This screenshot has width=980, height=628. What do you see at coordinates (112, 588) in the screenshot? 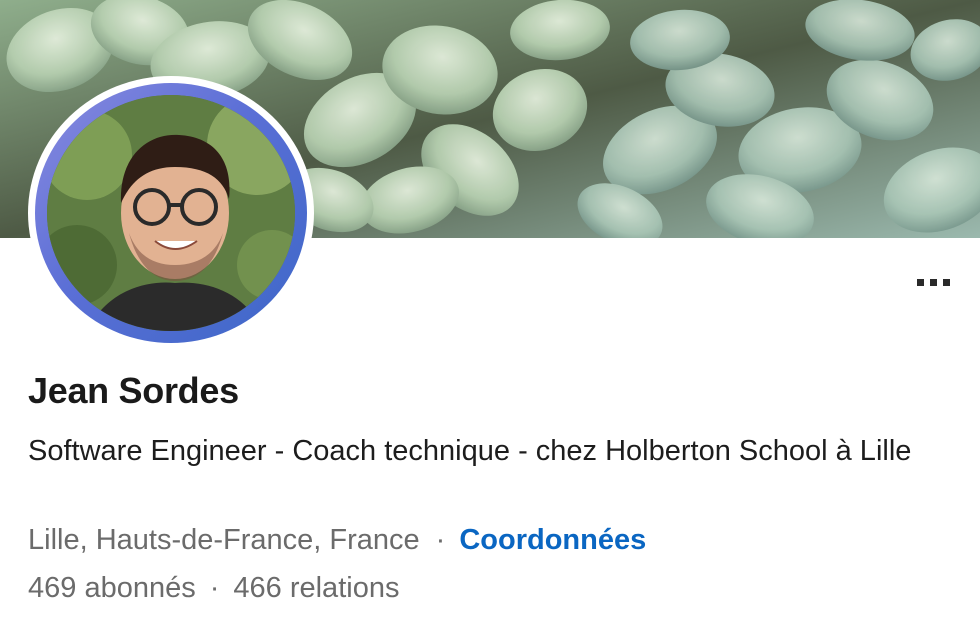
I see `followers-count: 469 abonnés` at bounding box center [112, 588].